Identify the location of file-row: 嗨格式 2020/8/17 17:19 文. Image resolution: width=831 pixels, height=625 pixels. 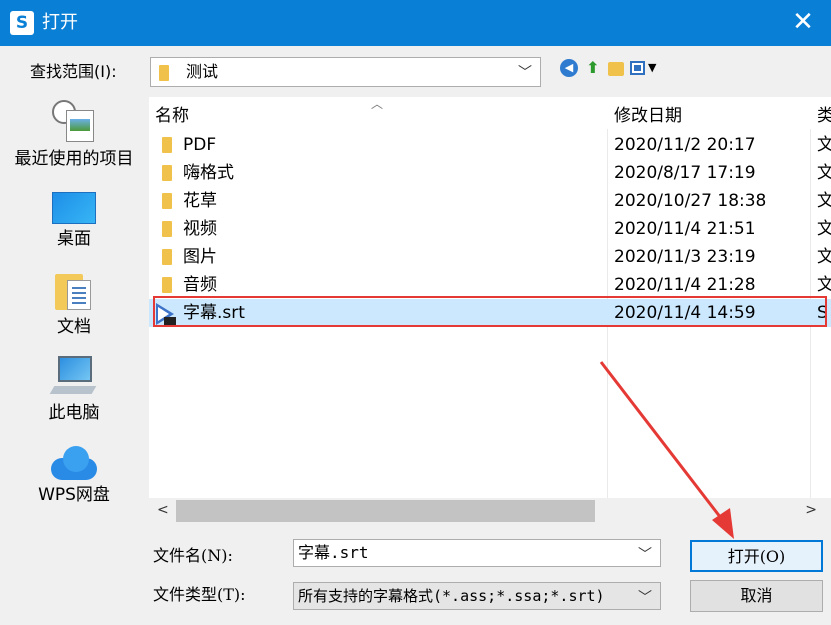
(490, 173).